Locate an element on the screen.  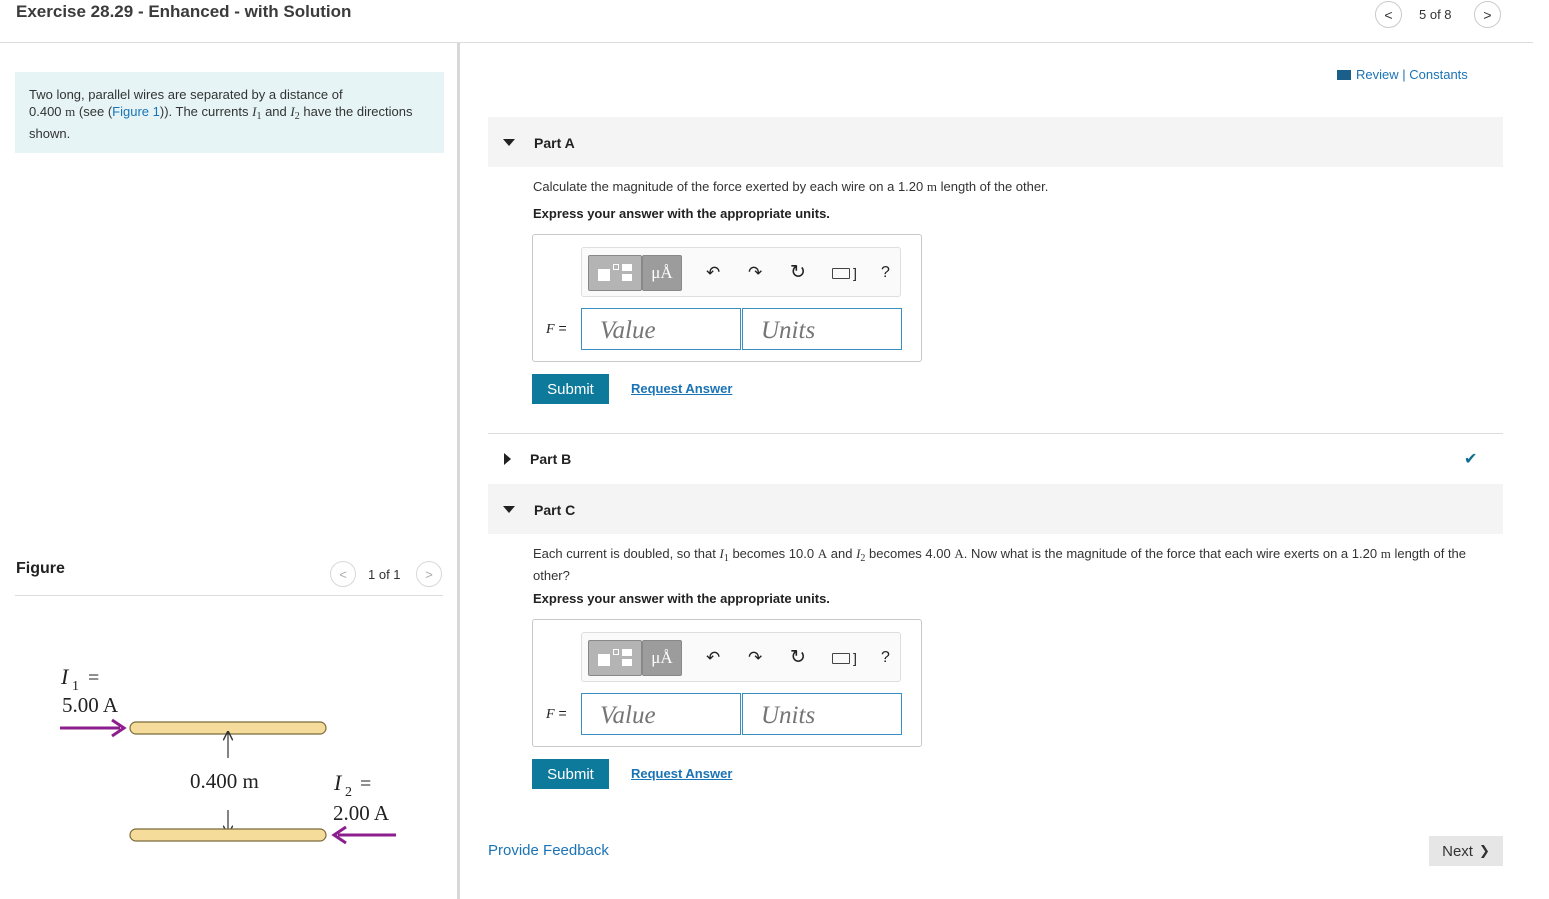
part-b-header: Part B ✔ is located at coordinates (995, 459).